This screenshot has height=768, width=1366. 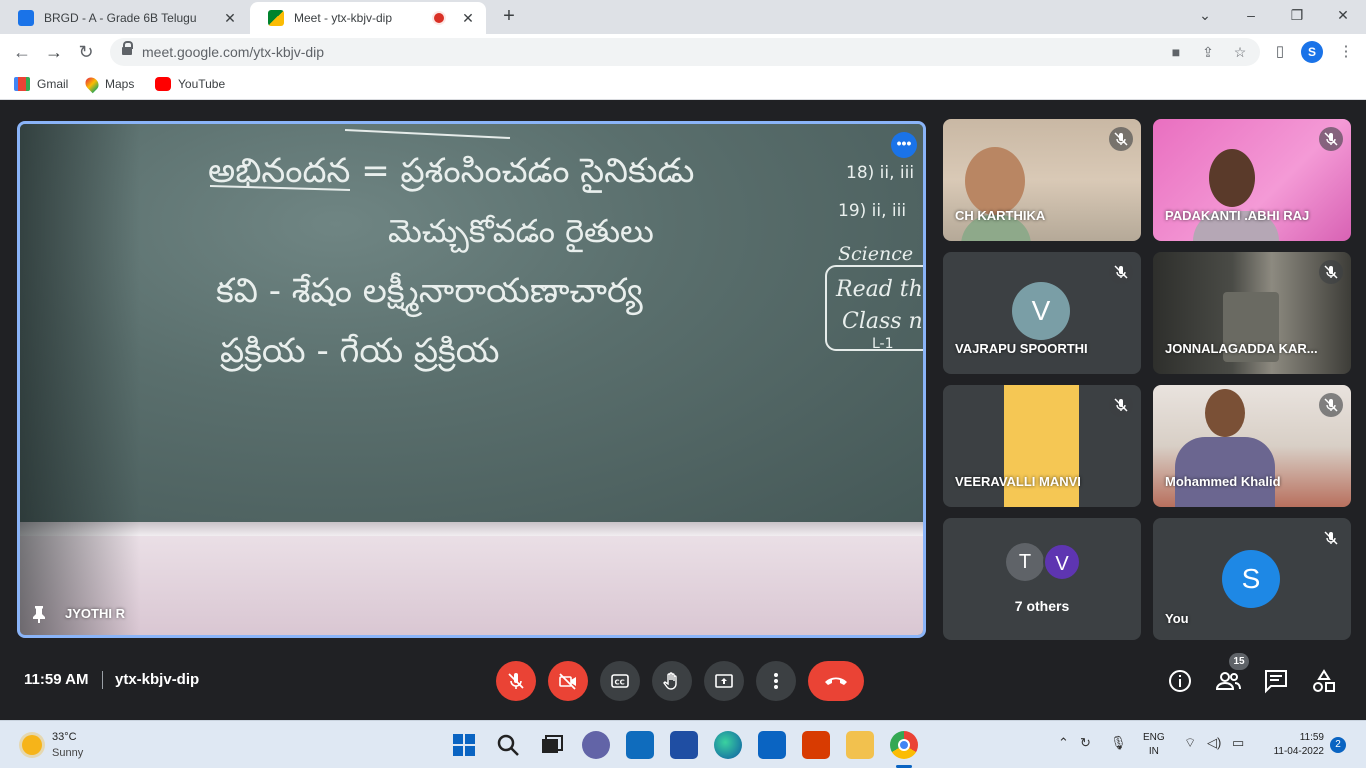 What do you see at coordinates (509, 17) in the screenshot?
I see `new-tab-button: +` at bounding box center [509, 17].